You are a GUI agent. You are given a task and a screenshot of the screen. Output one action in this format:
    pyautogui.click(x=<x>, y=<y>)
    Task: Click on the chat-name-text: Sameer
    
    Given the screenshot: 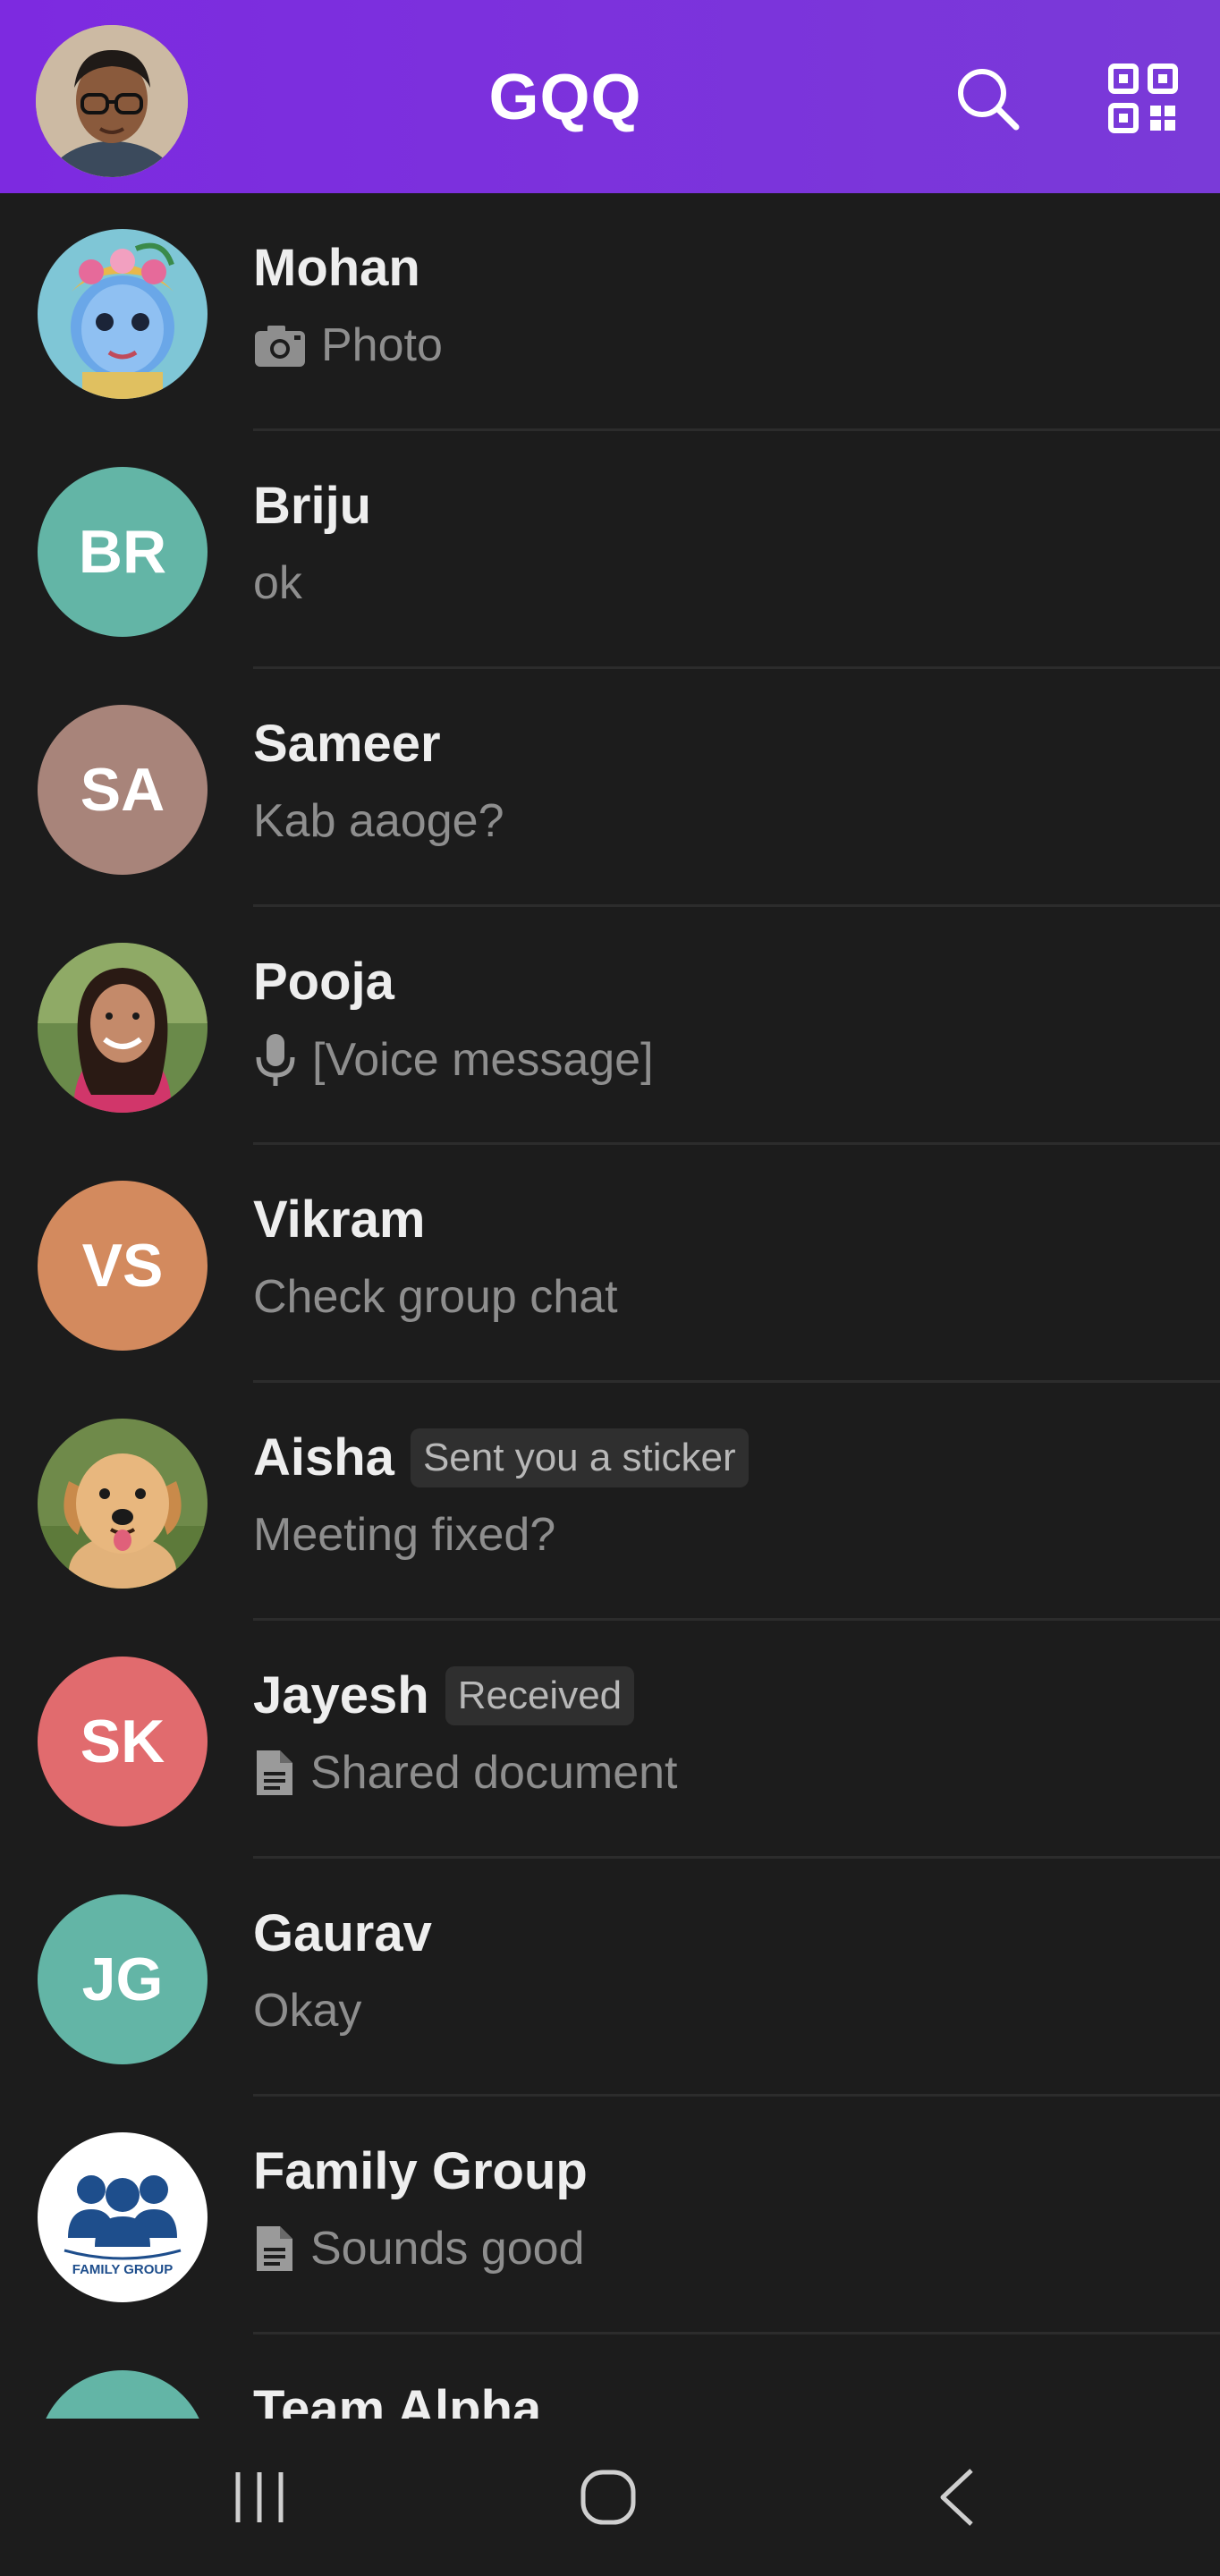 What is the action you would take?
    pyautogui.click(x=347, y=744)
    